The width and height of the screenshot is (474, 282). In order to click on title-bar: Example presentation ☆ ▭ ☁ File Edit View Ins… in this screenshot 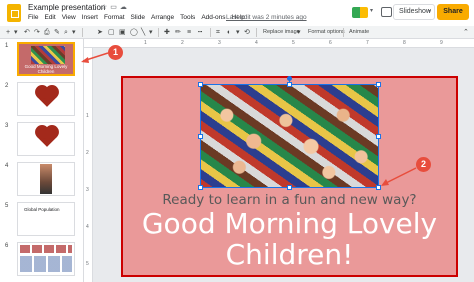, I will do `click(237, 13)`.